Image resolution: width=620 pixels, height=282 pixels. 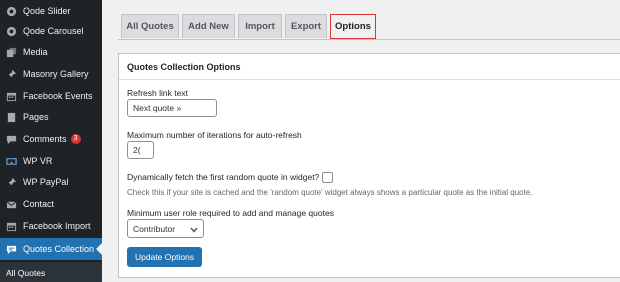 What do you see at coordinates (154, 228) in the screenshot?
I see `role-select-value: Contributor` at bounding box center [154, 228].